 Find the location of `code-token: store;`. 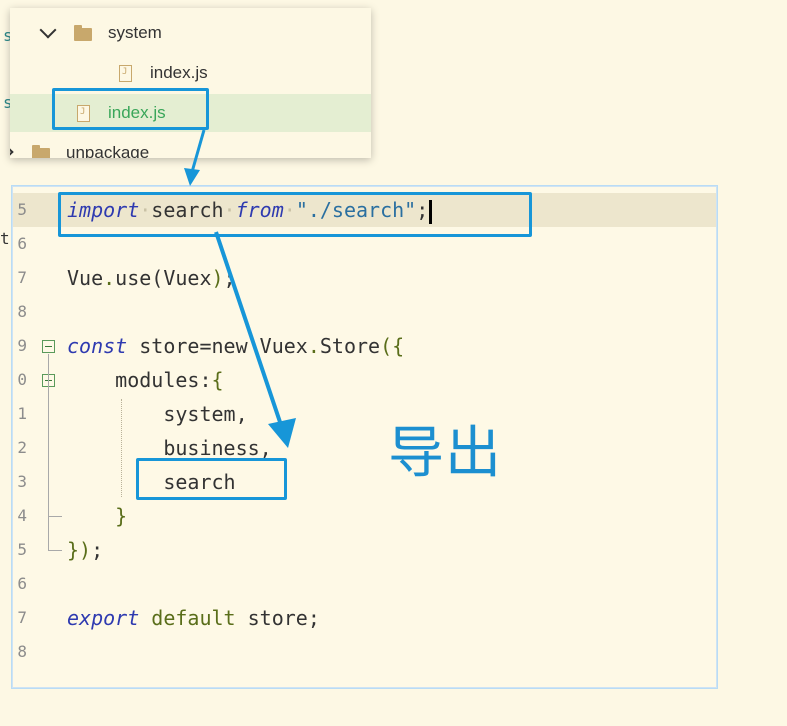

code-token: store; is located at coordinates (277, 618).